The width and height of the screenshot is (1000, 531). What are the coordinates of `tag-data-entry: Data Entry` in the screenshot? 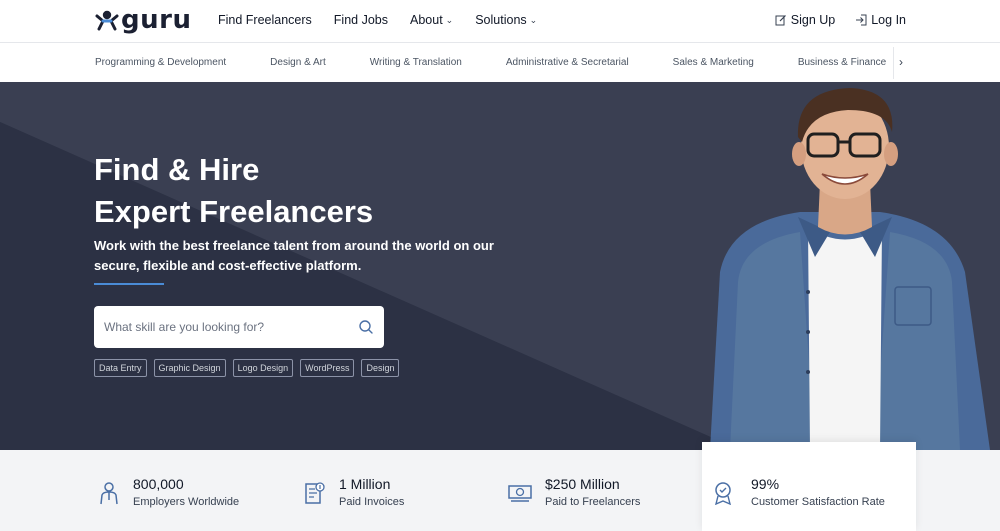 It's located at (120, 368).